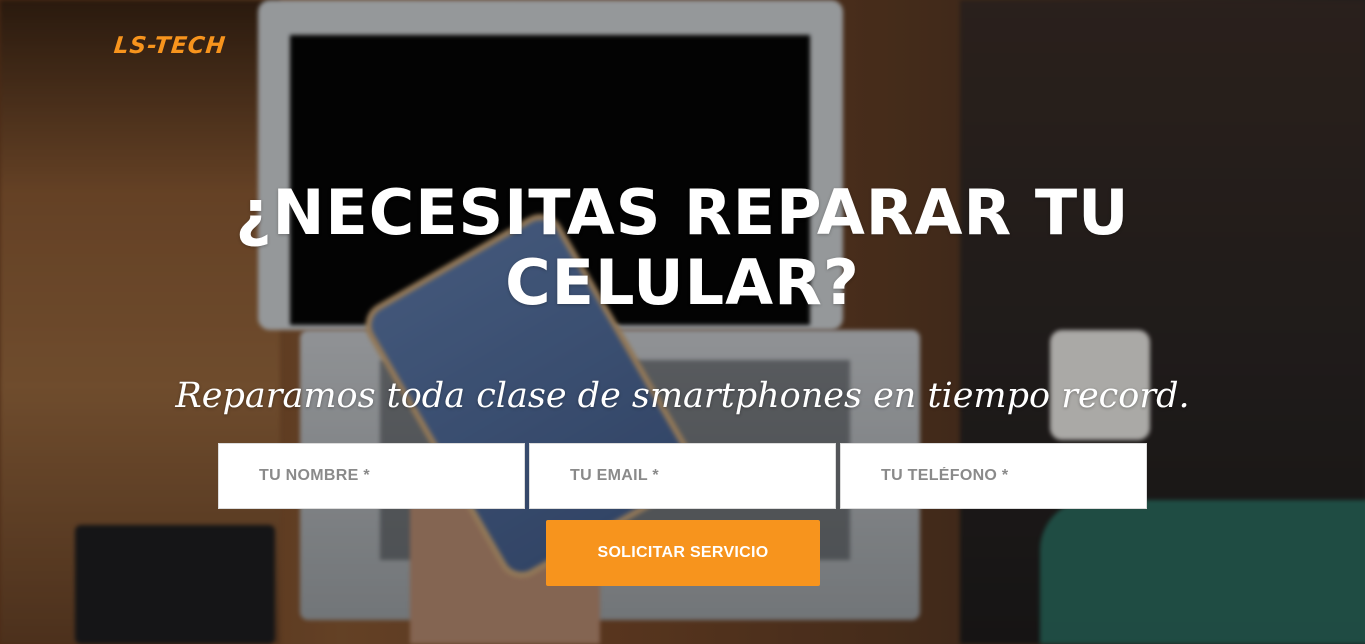  What do you see at coordinates (683, 553) in the screenshot?
I see `request-service-button: SOLICITAR SERVICIO` at bounding box center [683, 553].